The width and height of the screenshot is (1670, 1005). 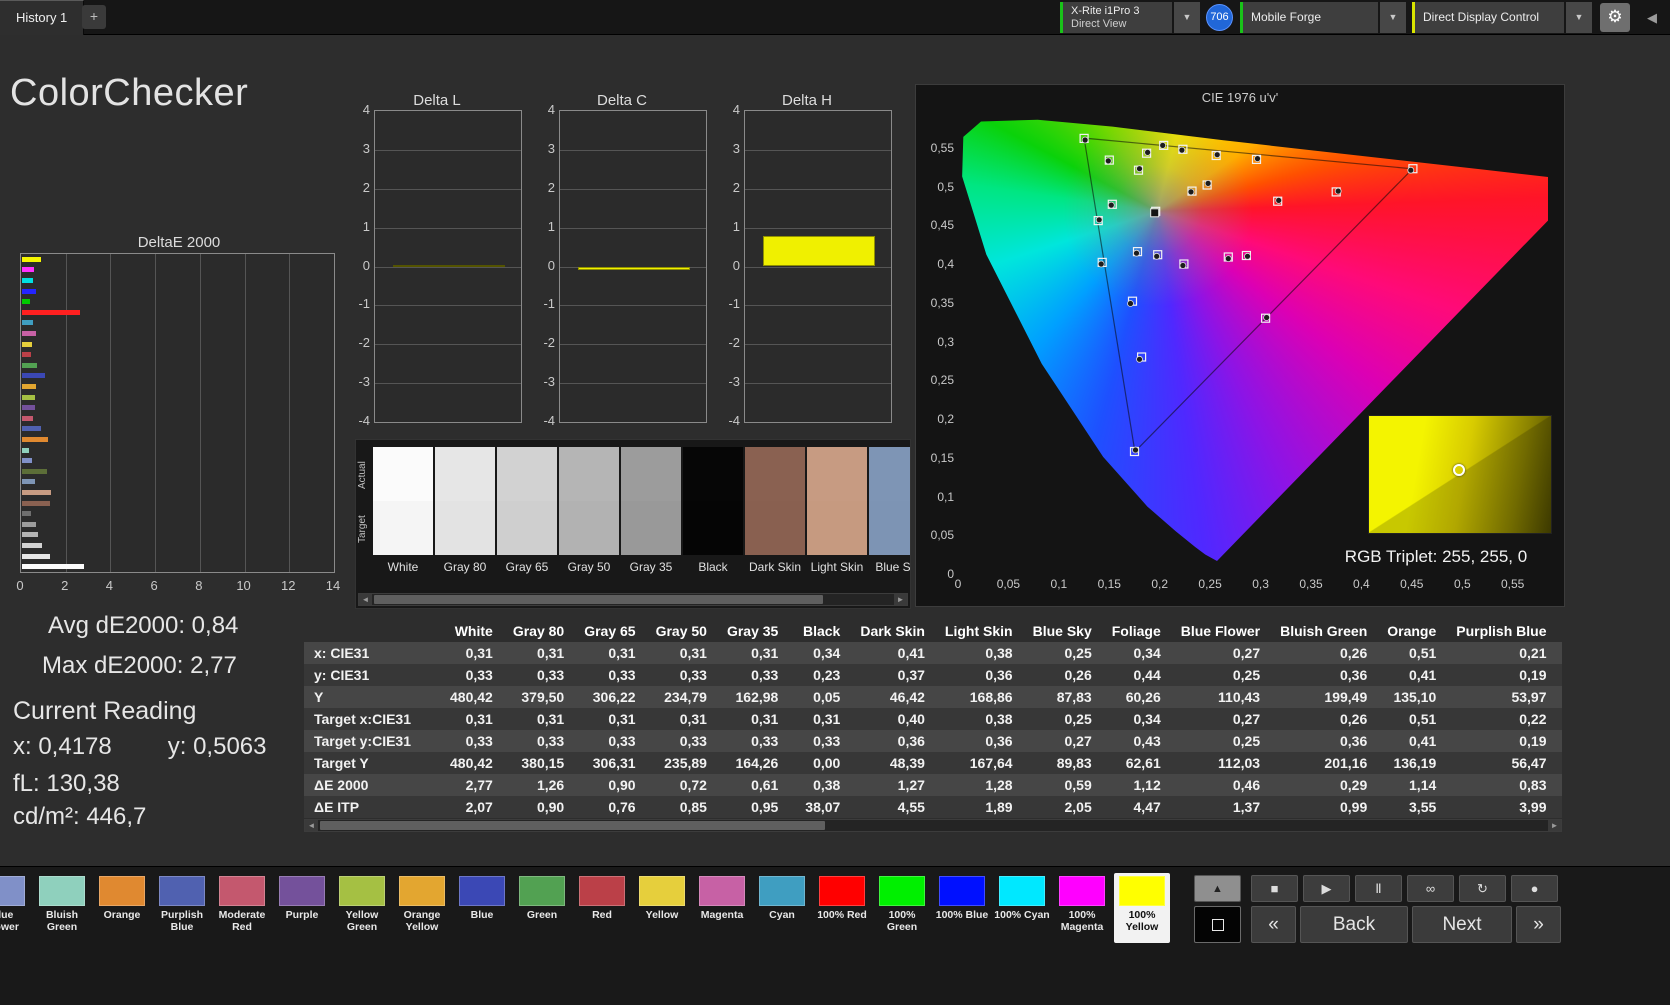 What do you see at coordinates (482, 908) in the screenshot?
I see `patch-button-blue: Blue` at bounding box center [482, 908].